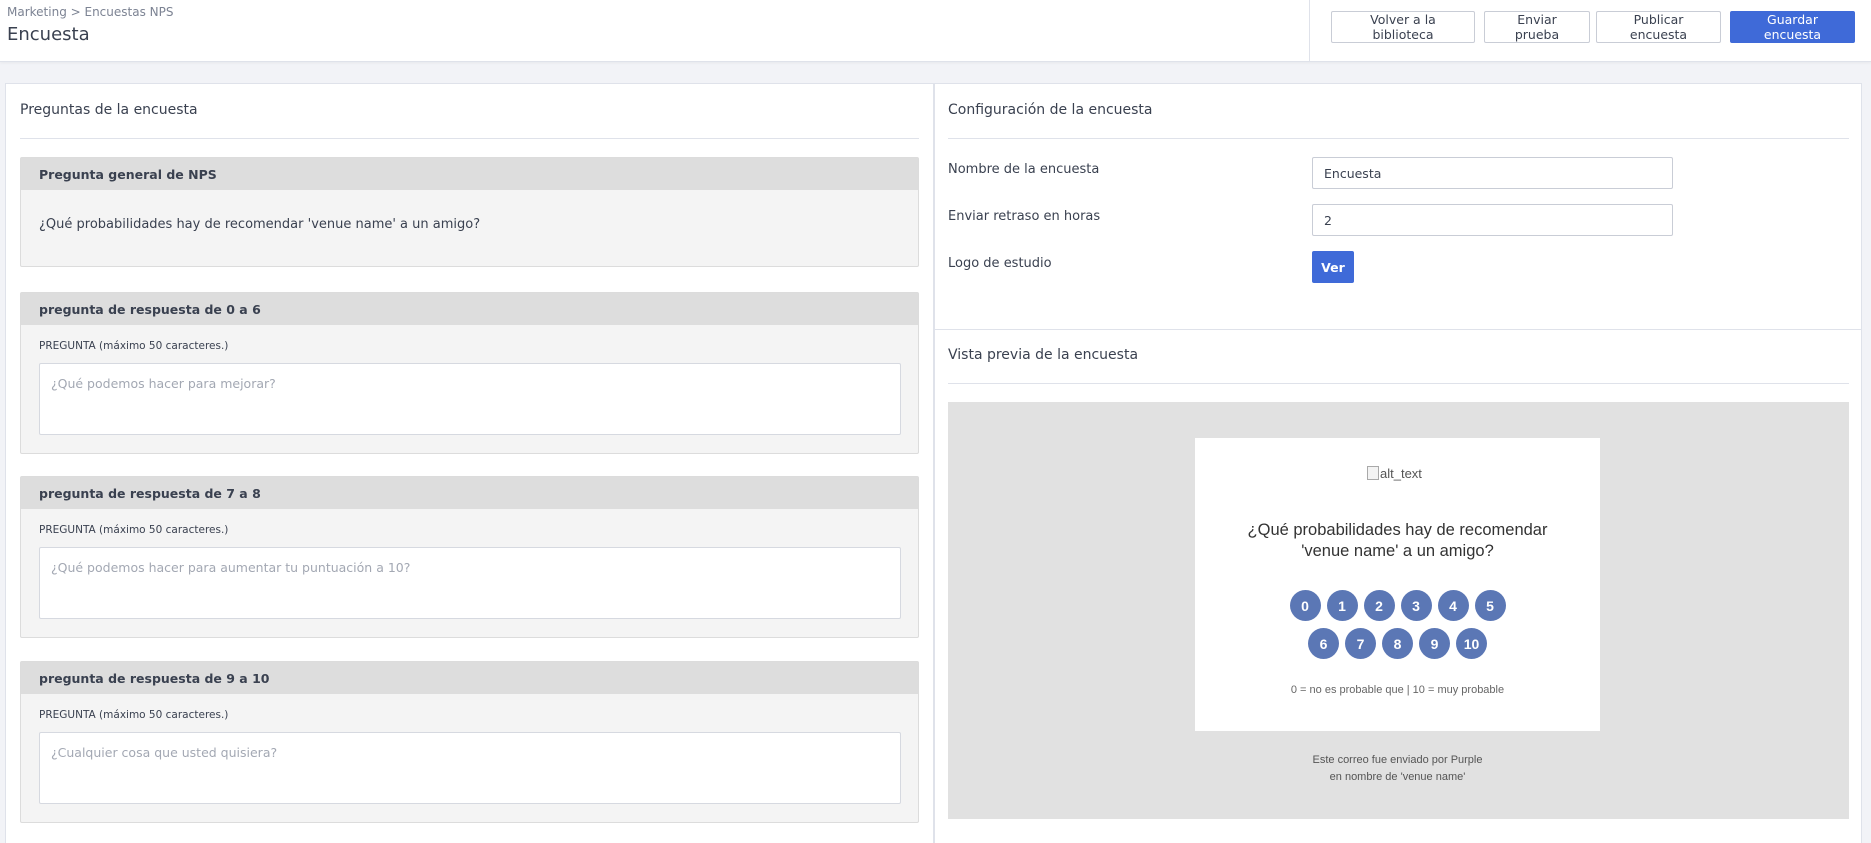 This screenshot has width=1871, height=843. What do you see at coordinates (1416, 605) in the screenshot?
I see `score-button-3: 3` at bounding box center [1416, 605].